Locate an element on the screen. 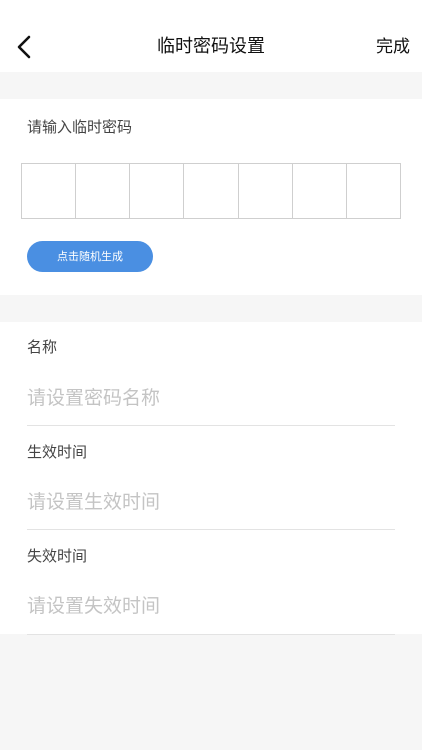  name-label: 名称 is located at coordinates (42, 347).